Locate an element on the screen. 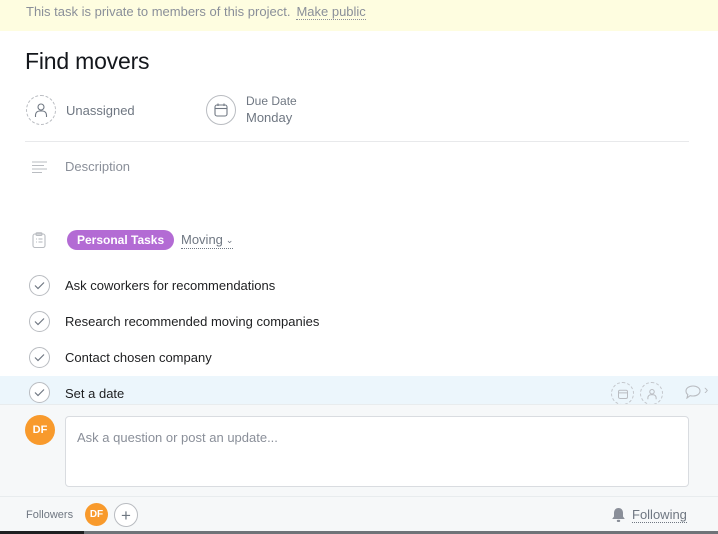 The height and width of the screenshot is (534, 718). description-icon is located at coordinates (39, 167).